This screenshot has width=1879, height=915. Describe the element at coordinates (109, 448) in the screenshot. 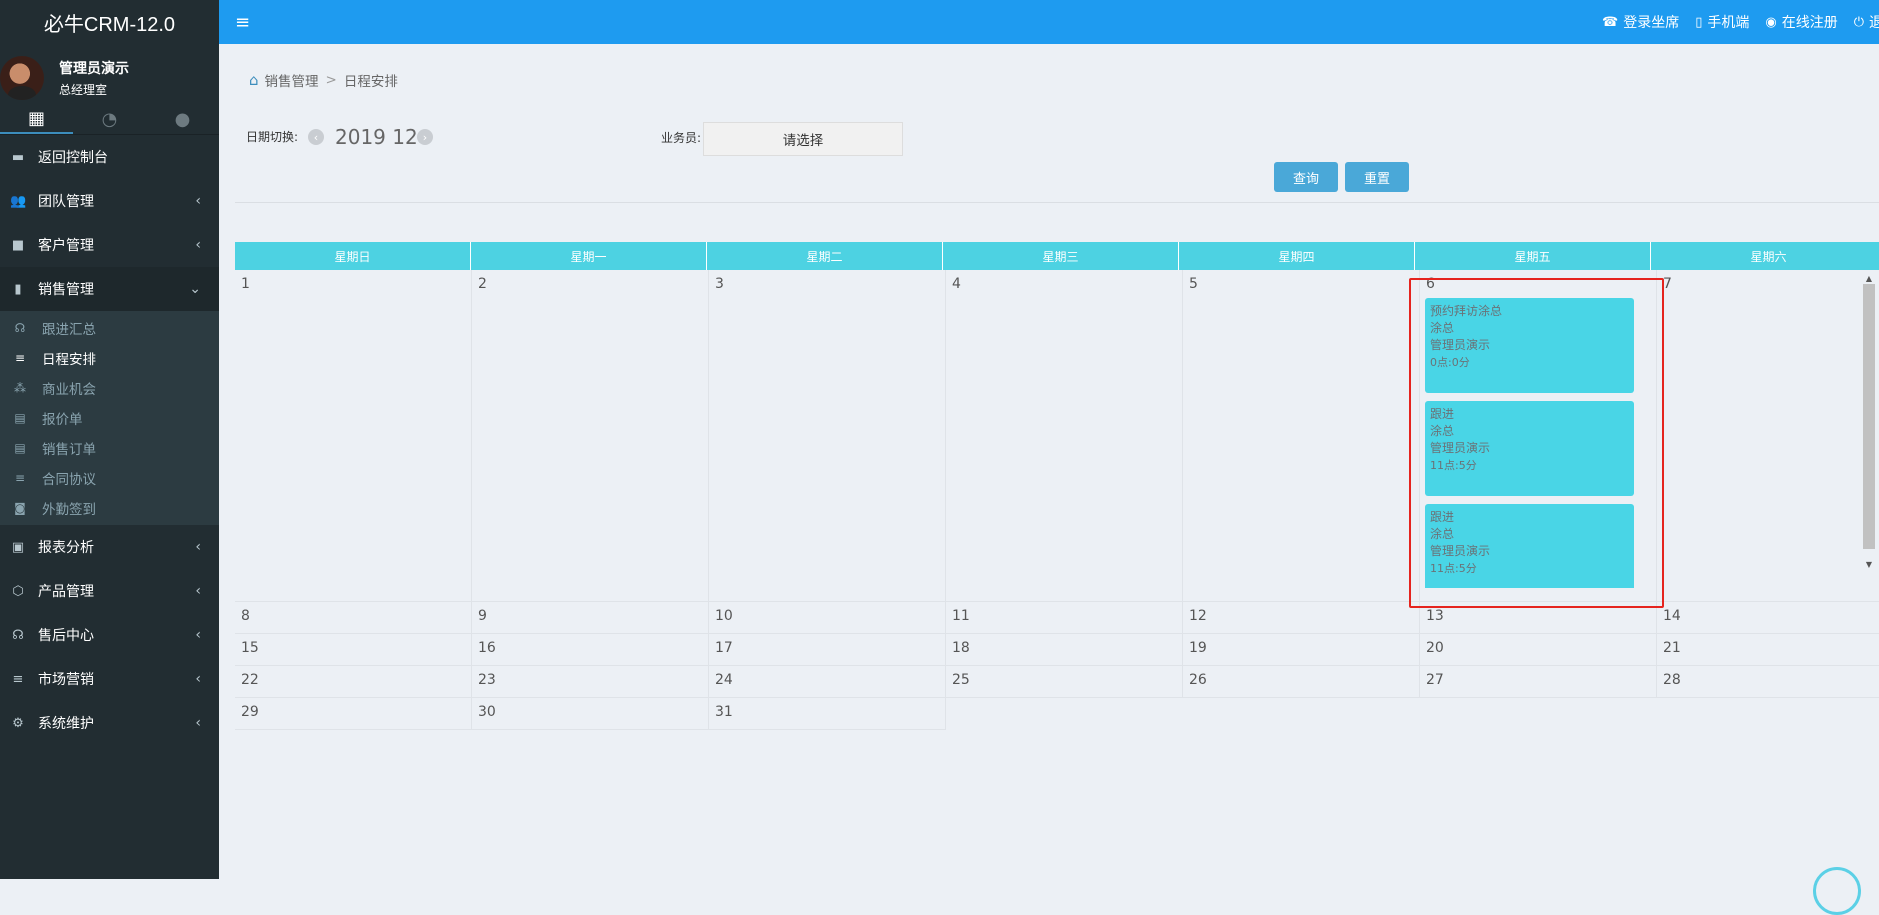

I see `sidebar-subitem-orders: ▤ 销售订单` at that location.